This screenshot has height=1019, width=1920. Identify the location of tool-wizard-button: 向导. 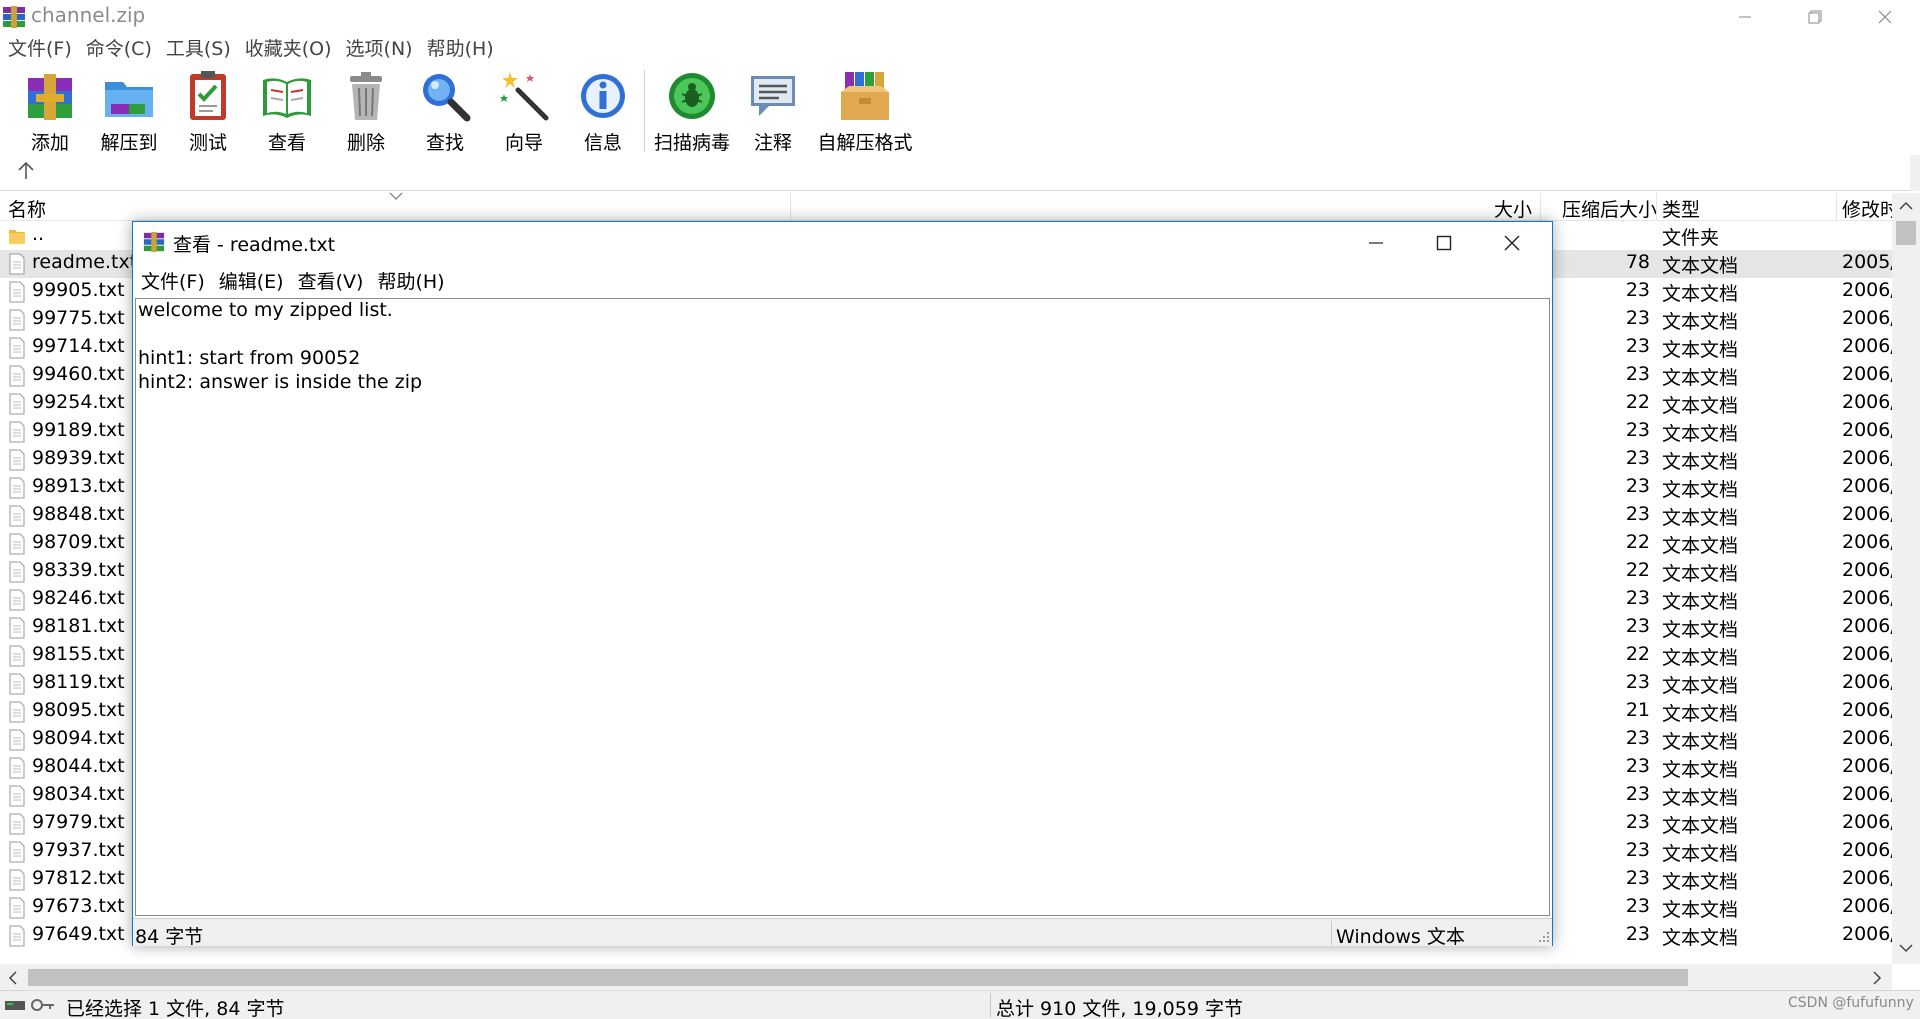
(524, 112).